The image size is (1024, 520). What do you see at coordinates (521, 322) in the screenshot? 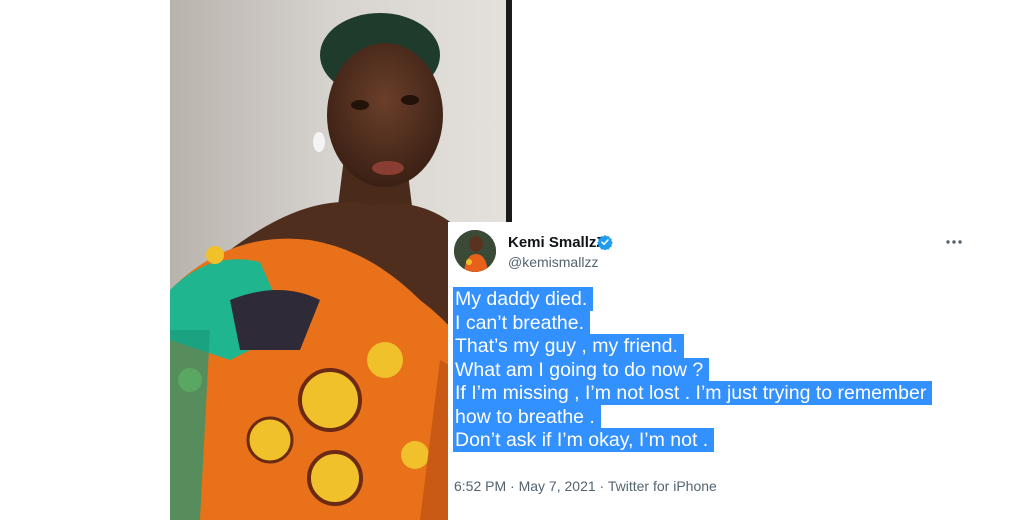
I see `selected-text: I can’t breathe.` at bounding box center [521, 322].